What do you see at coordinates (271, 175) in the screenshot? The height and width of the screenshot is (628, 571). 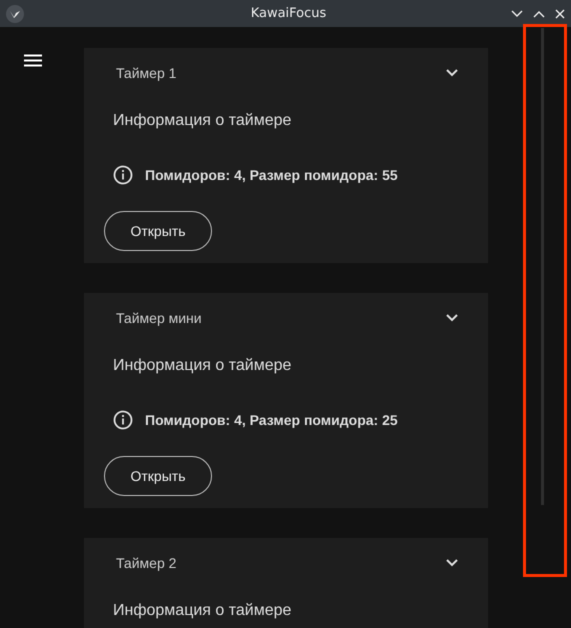 I see `timer-details: Помидоров: 4, Размер помидора: 55` at bounding box center [271, 175].